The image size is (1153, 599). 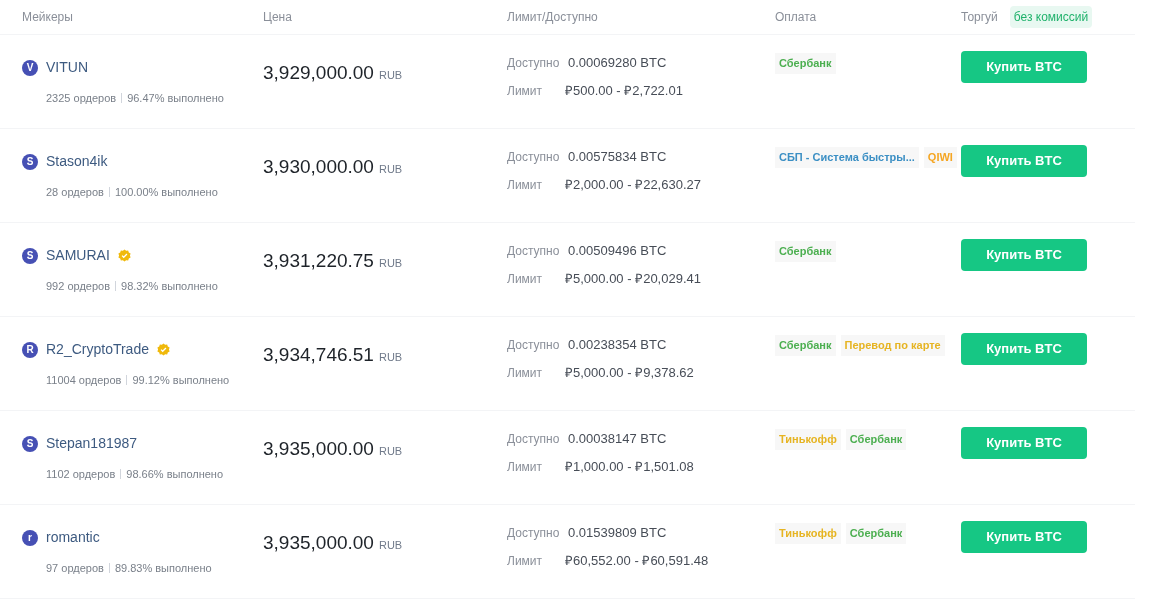 I want to click on maker-name: Stepan181987, so click(x=92, y=443).